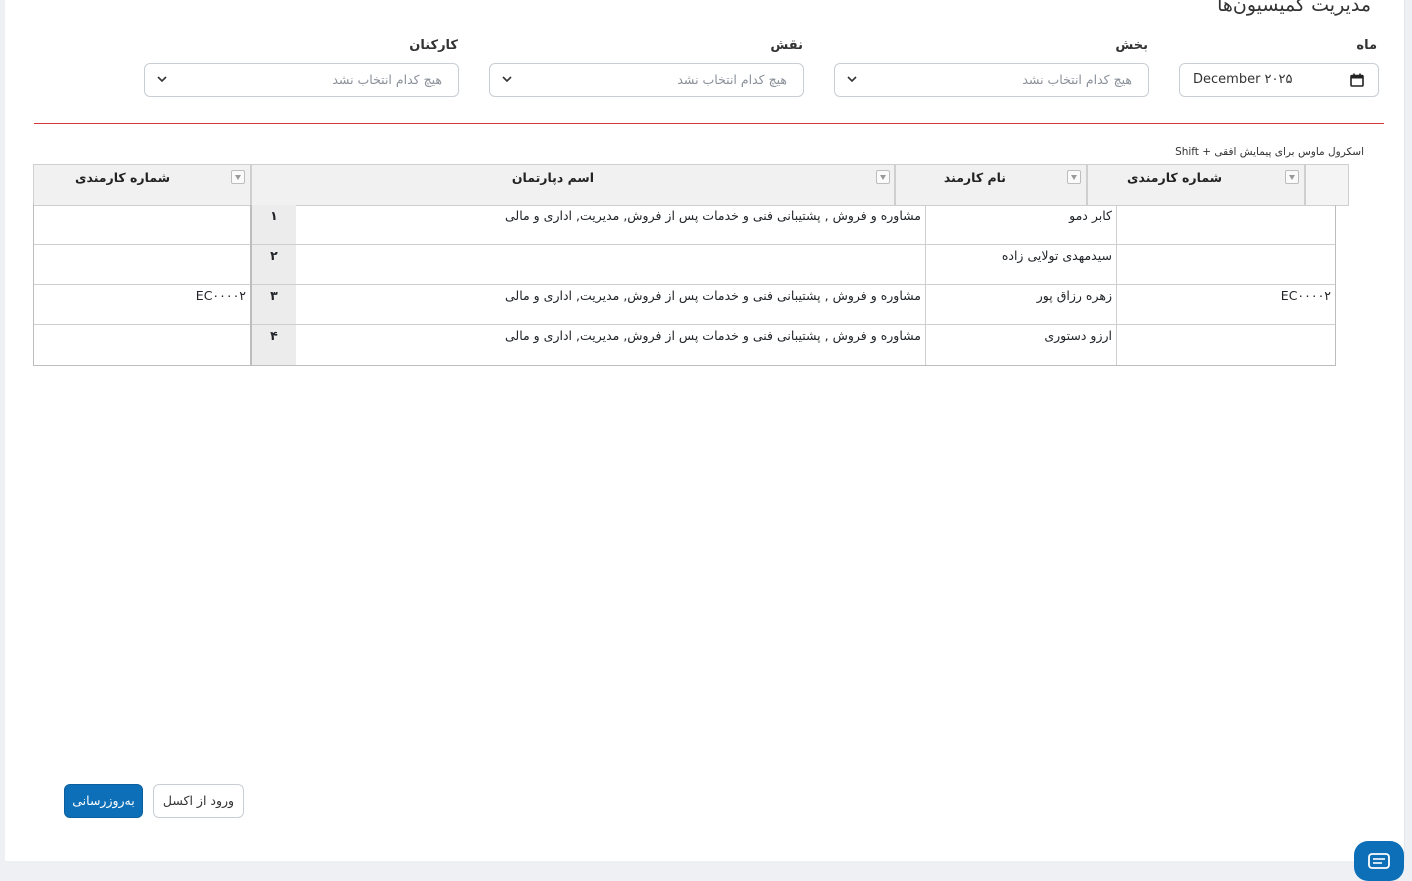  I want to click on row-number: ۲, so click(274, 265).